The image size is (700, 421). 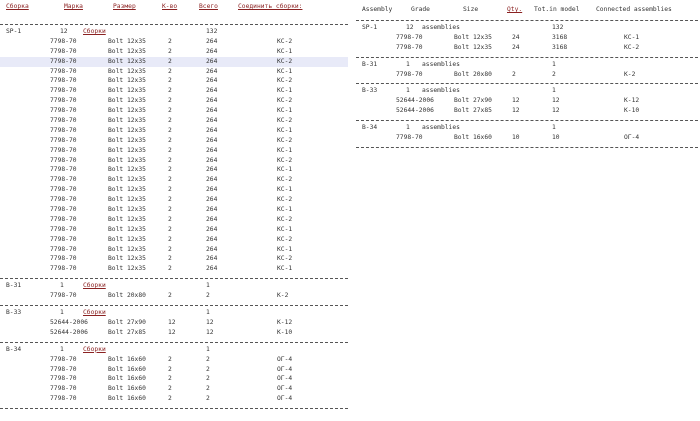 I want to click on col-header-connected: Connected assemblies, so click(x=634, y=9).